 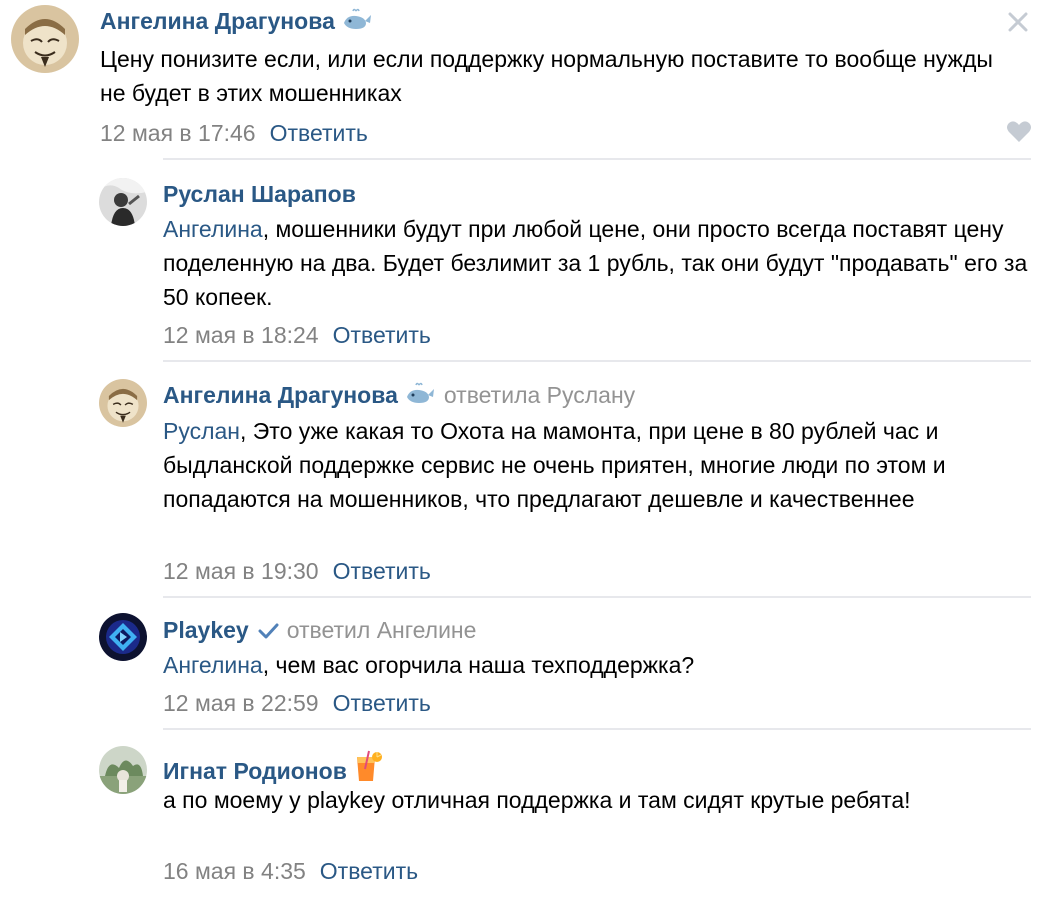 I want to click on replied-to-link: ответил Ангелине, so click(x=382, y=630).